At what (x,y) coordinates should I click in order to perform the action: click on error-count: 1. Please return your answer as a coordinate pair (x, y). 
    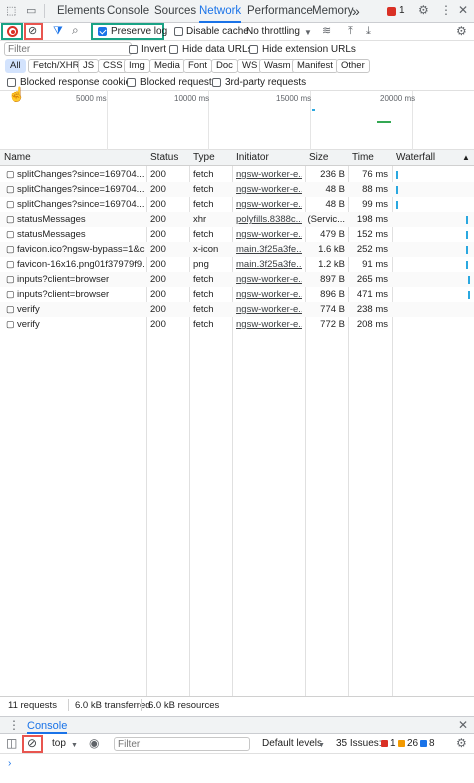
    Looking at the image, I should click on (402, 10).